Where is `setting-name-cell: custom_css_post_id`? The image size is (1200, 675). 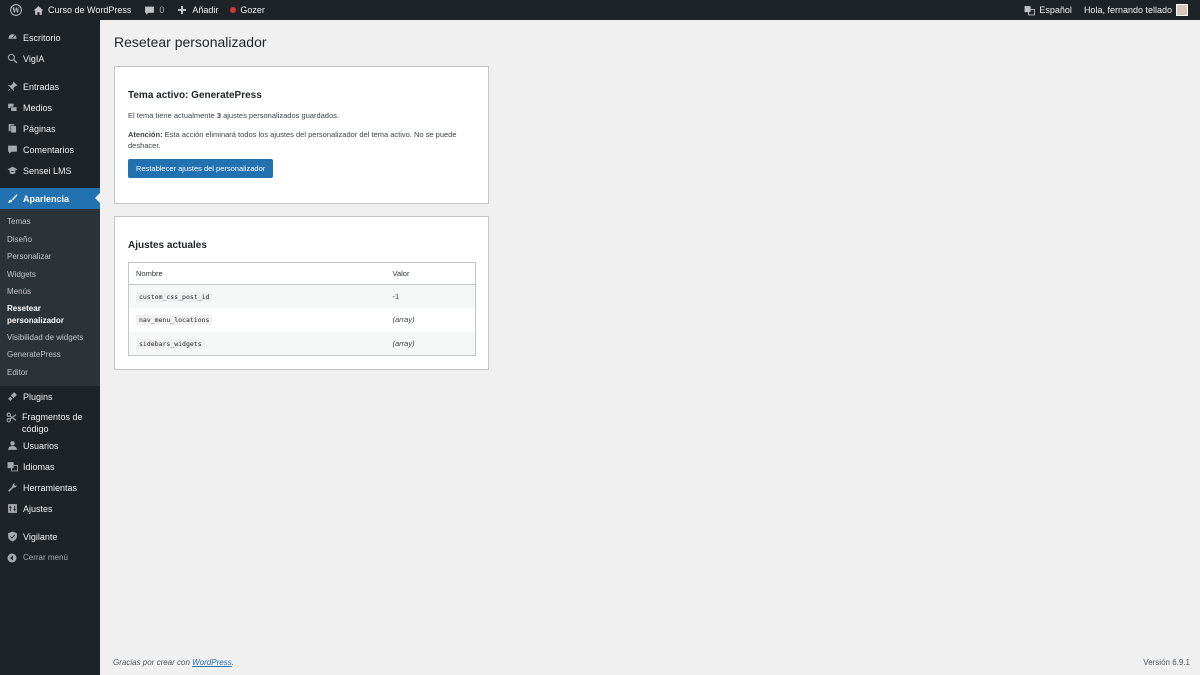 setting-name-cell: custom_css_post_id is located at coordinates (257, 296).